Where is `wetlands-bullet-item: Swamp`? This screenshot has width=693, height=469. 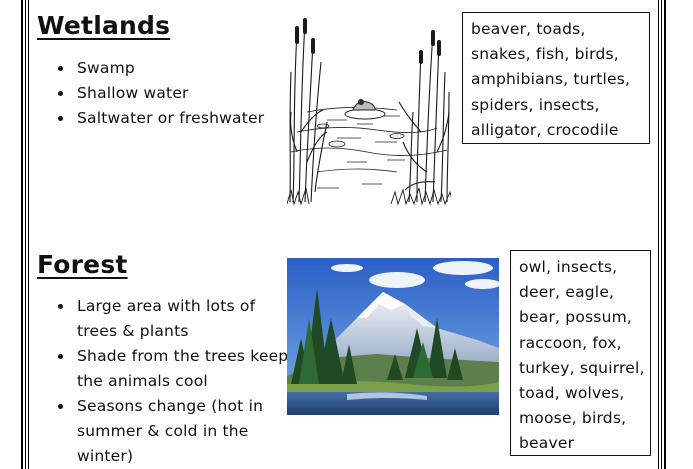 wetlands-bullet-item: Swamp is located at coordinates (162, 68).